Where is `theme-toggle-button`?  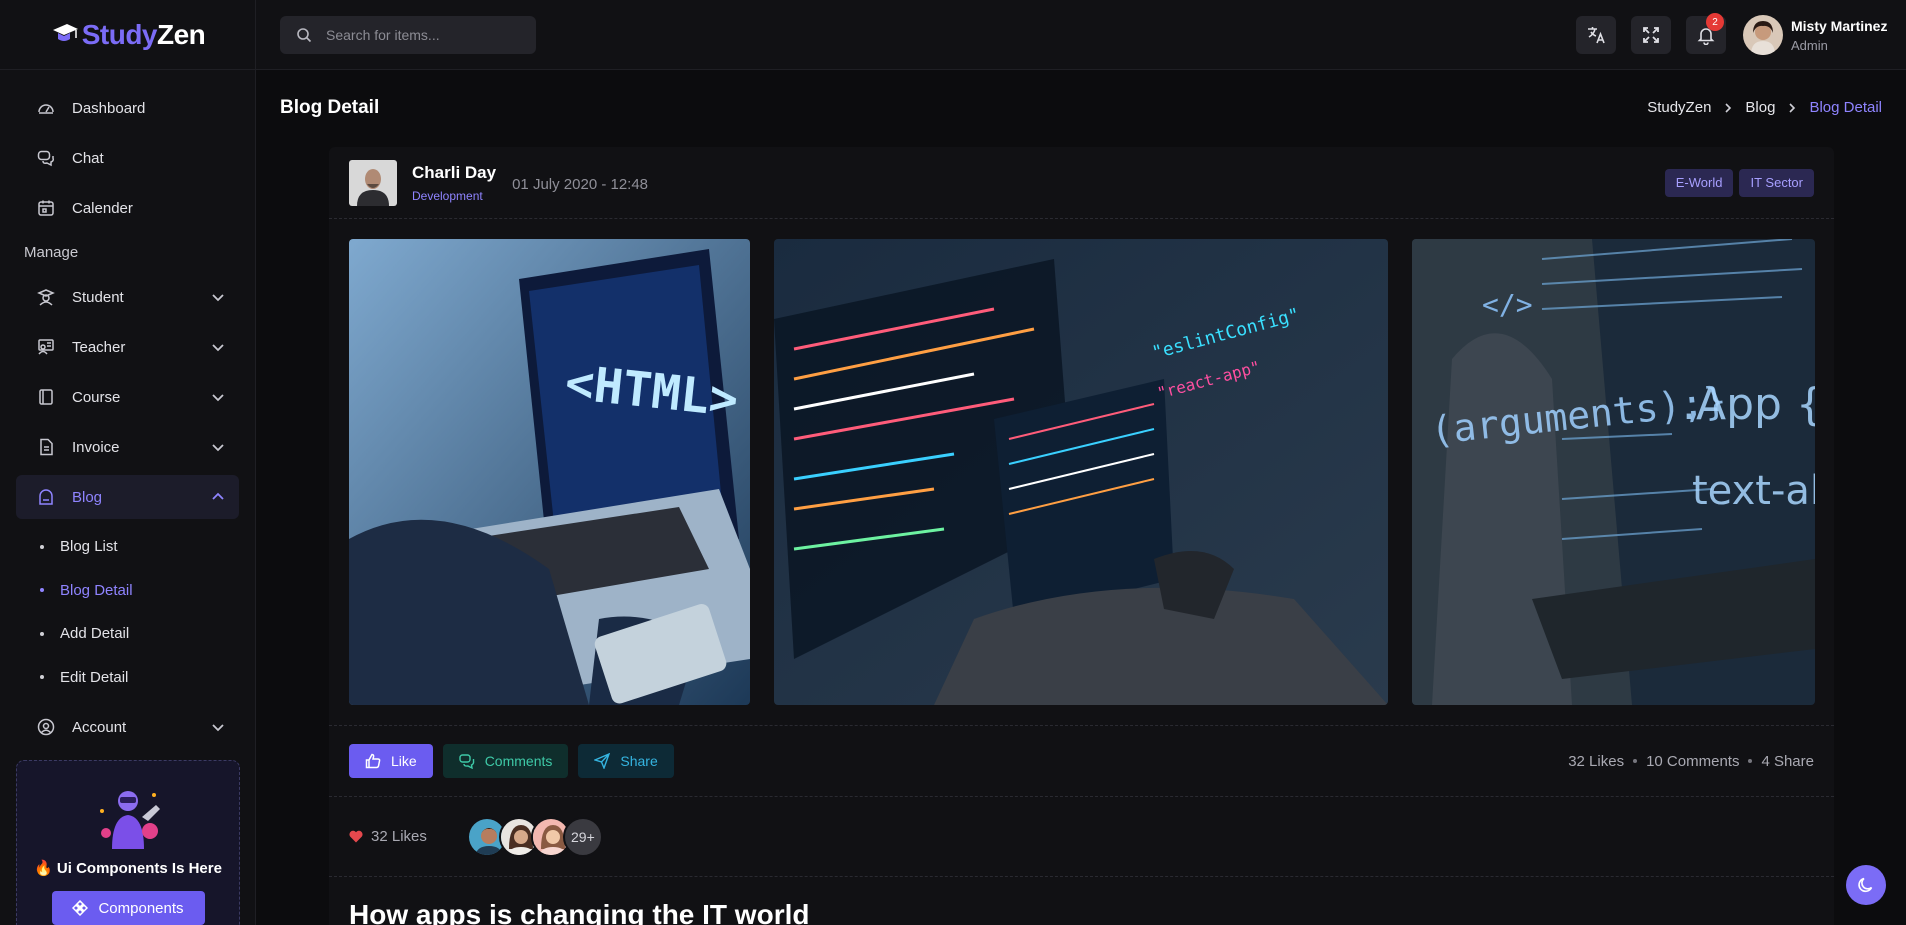
theme-toggle-button is located at coordinates (1866, 885).